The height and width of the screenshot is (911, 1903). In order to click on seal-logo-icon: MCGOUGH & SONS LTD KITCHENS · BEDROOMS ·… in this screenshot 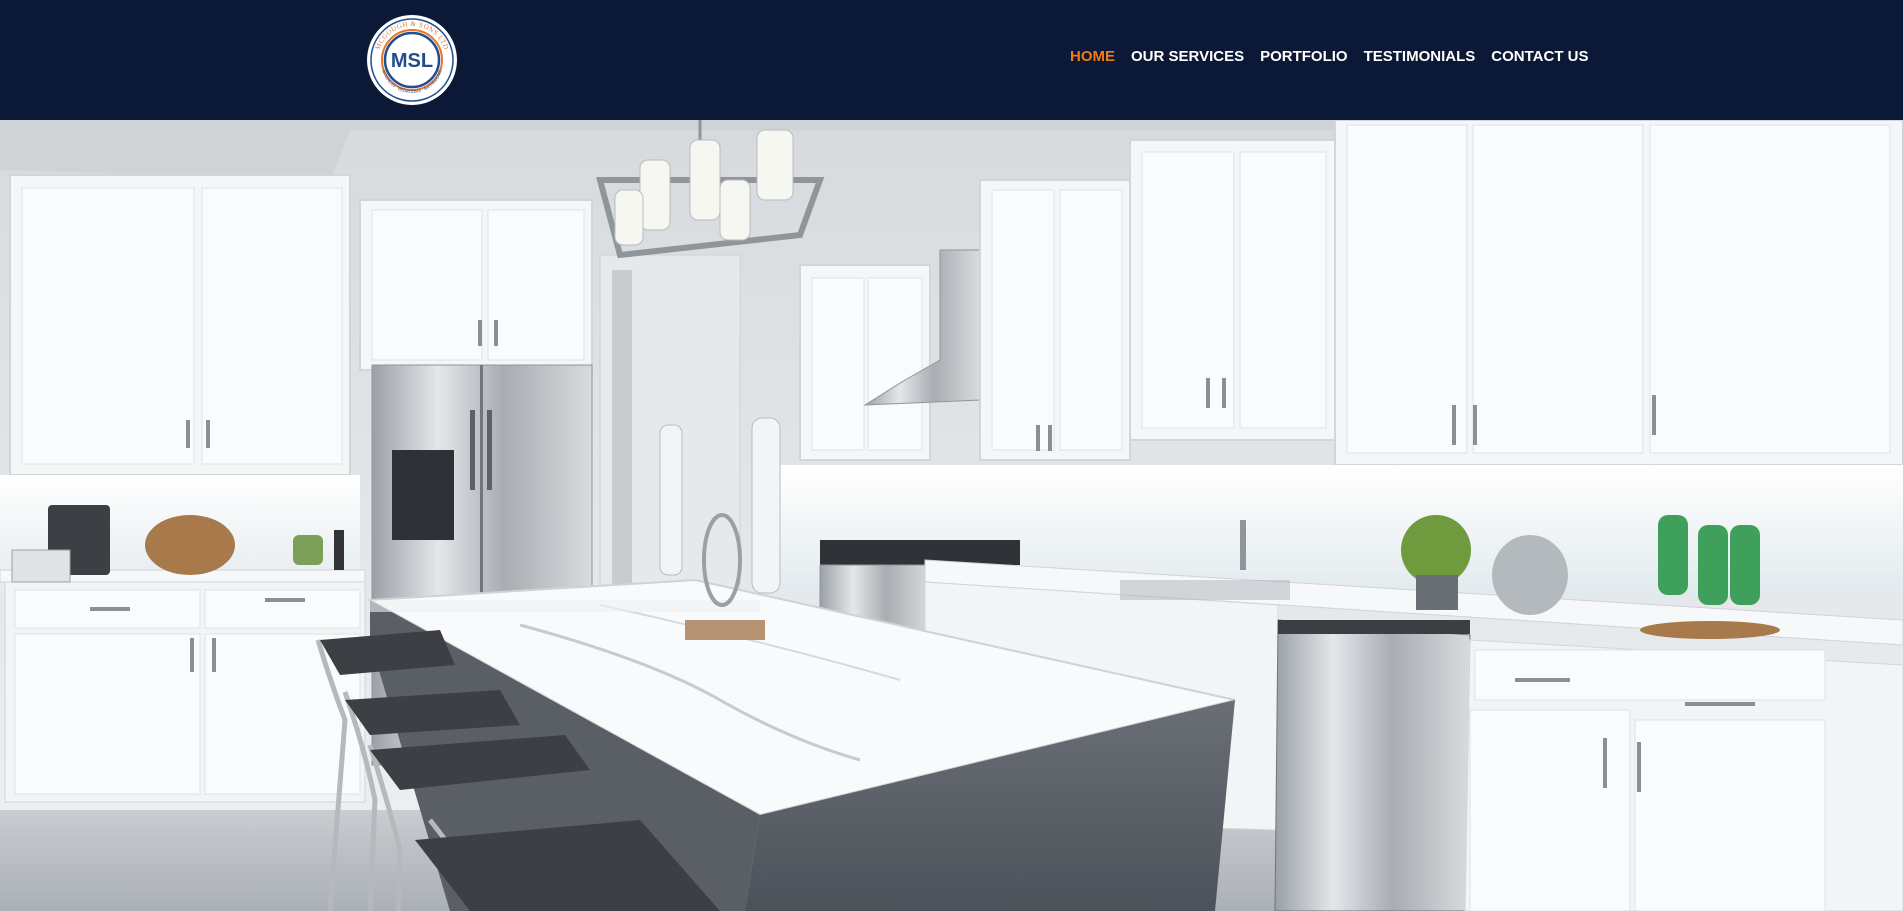, I will do `click(412, 60)`.